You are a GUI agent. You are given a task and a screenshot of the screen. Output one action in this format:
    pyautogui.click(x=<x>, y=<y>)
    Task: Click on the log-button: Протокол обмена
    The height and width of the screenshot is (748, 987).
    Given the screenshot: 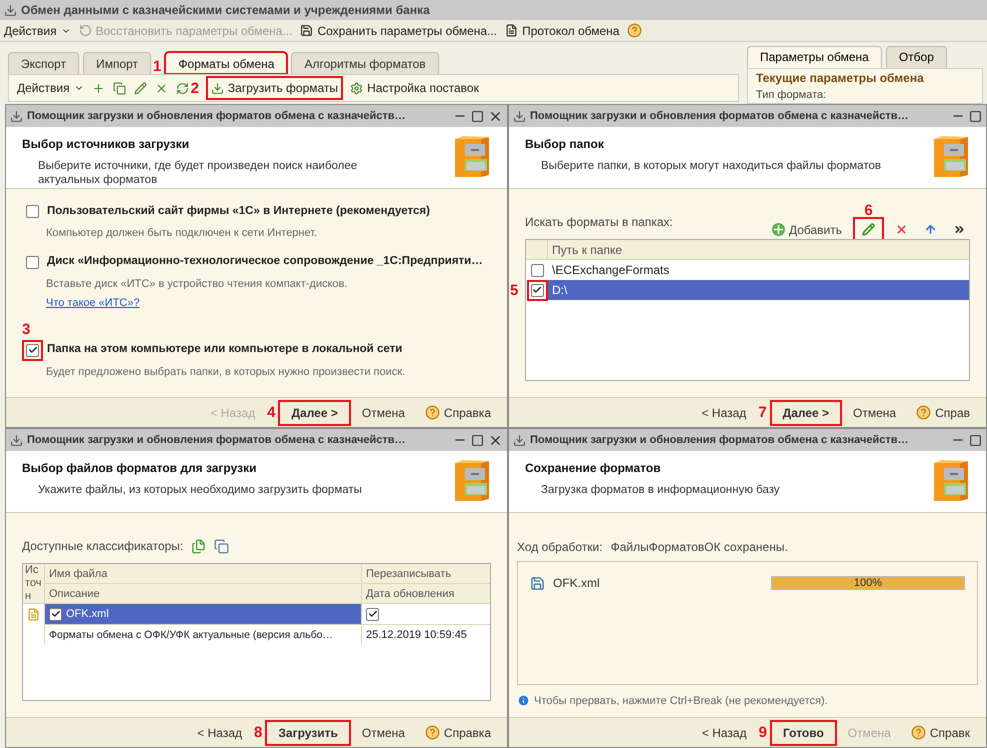 What is the action you would take?
    pyautogui.click(x=562, y=31)
    